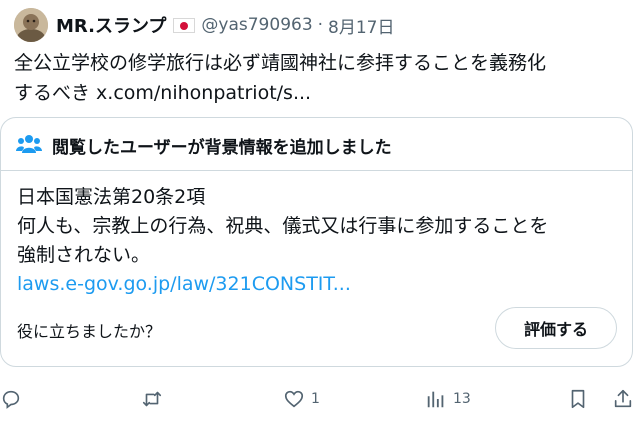 Image resolution: width=639 pixels, height=428 pixels. What do you see at coordinates (448, 399) in the screenshot?
I see `views-button: 13` at bounding box center [448, 399].